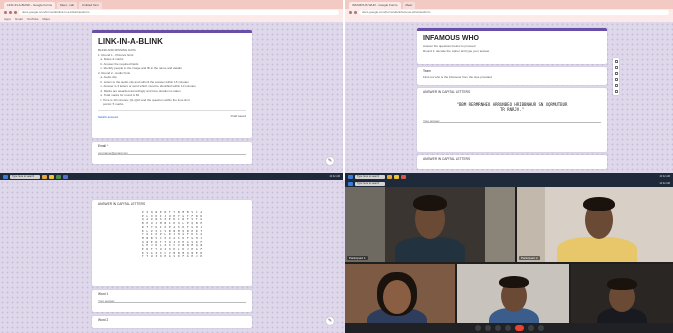 The width and height of the screenshot is (673, 333). I want to click on grid-letter: D, so click(178, 257).